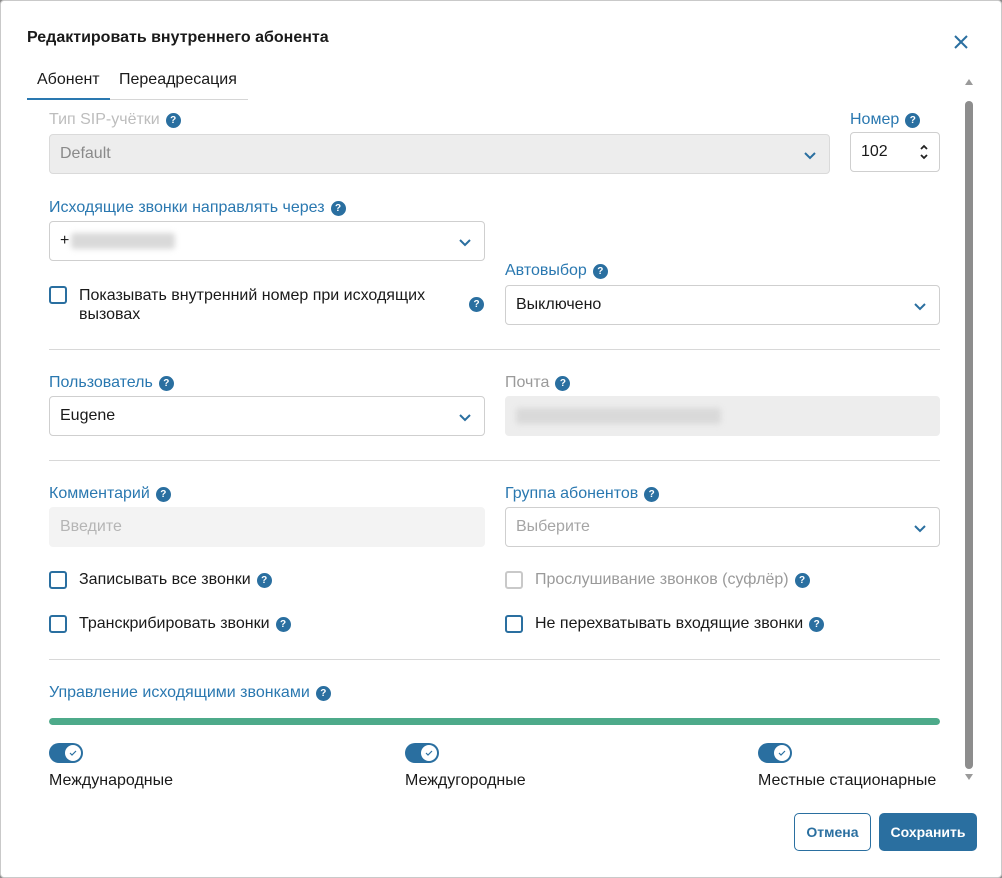 This screenshot has height=878, width=1002. I want to click on number-label: Номер ?, so click(885, 120).